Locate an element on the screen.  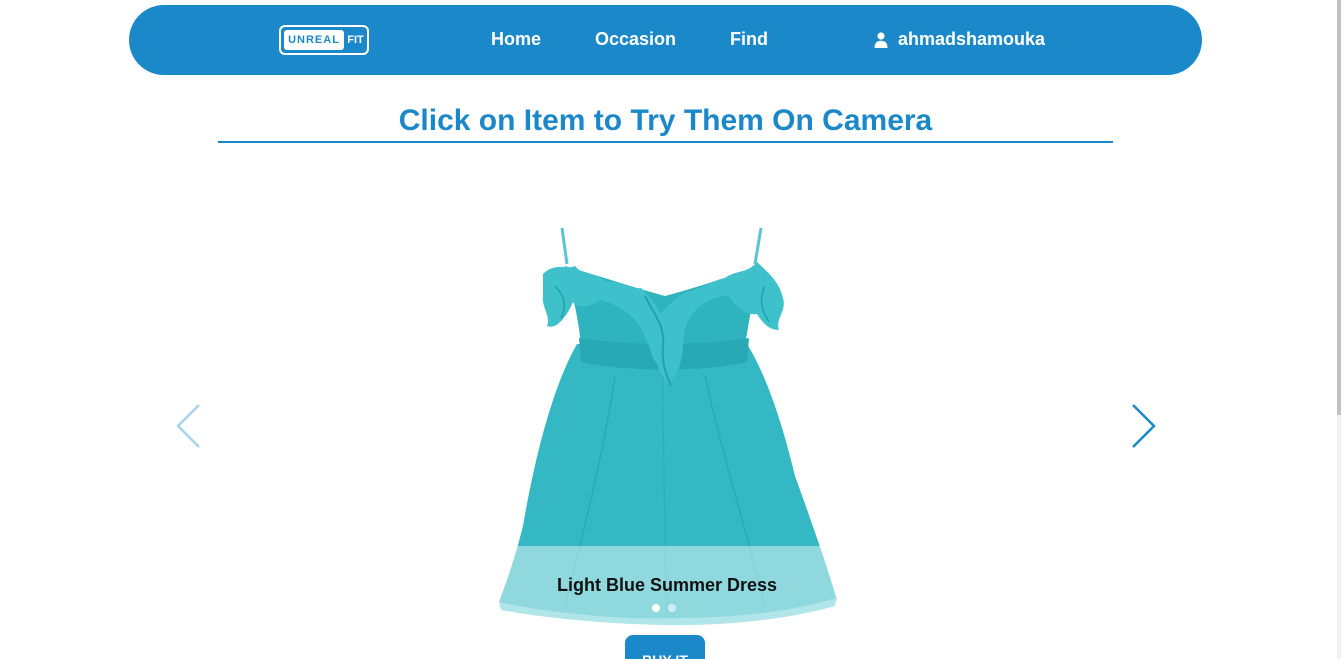
carousel-next-button is located at coordinates (1143, 426).